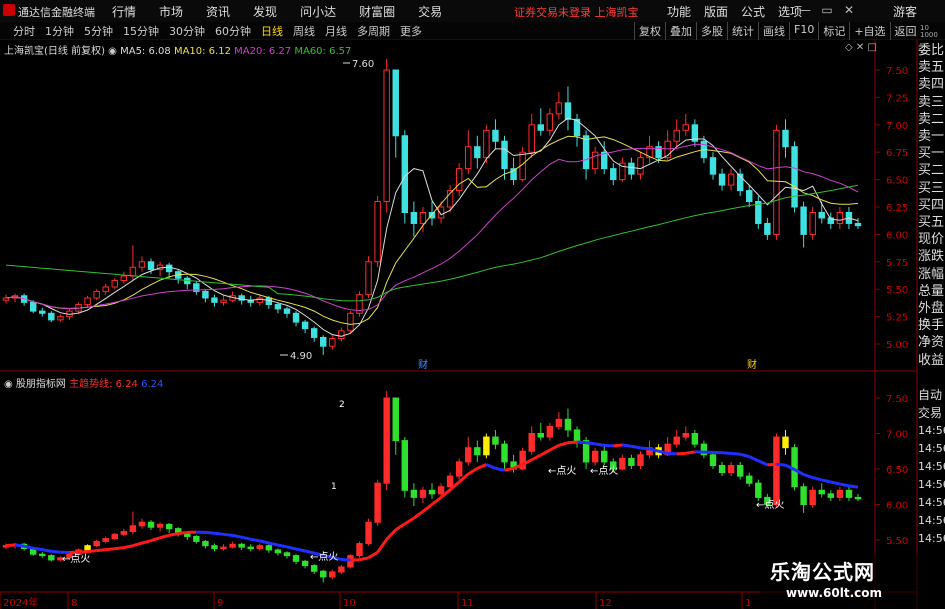 This screenshot has width=945, height=609. I want to click on tool-adjust: 复权, so click(649, 31).